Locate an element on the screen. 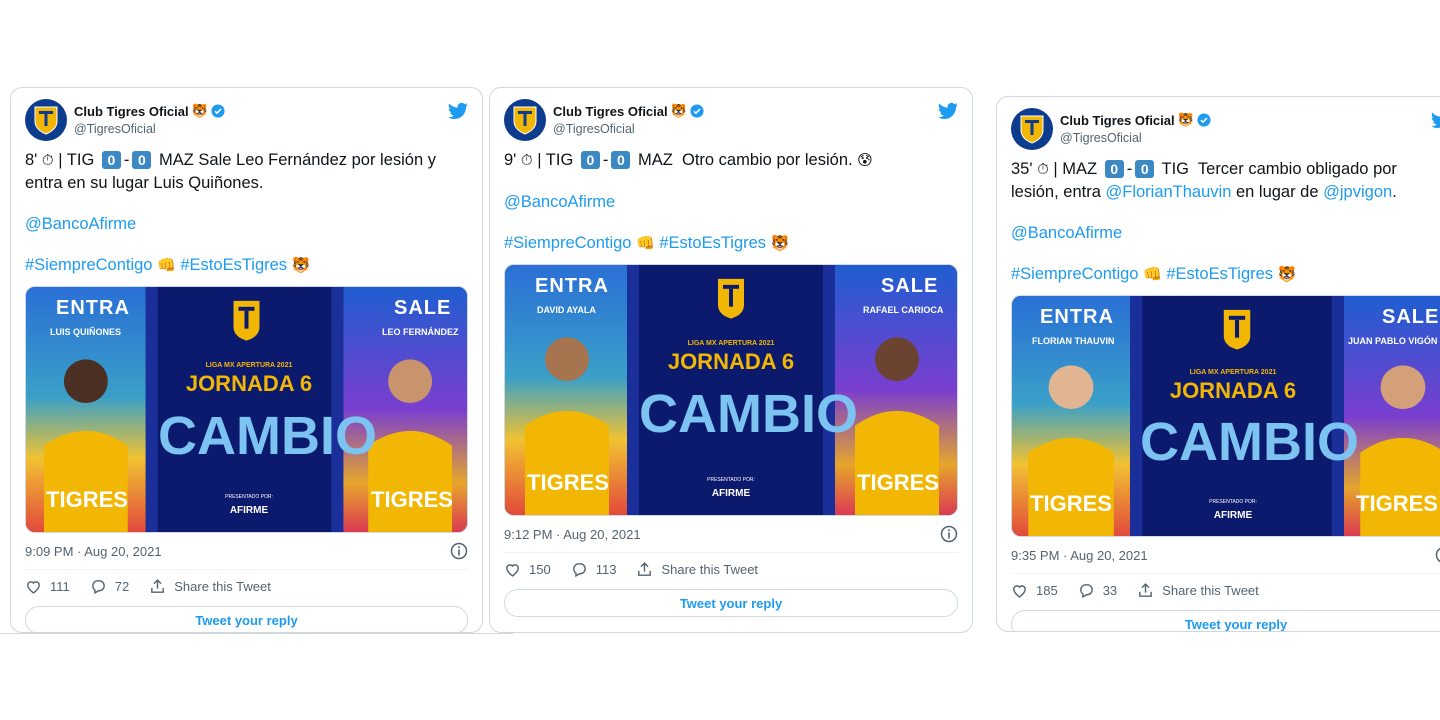 The height and width of the screenshot is (720, 1440). stopwatch-emoji: ⏱ is located at coordinates (47, 160).